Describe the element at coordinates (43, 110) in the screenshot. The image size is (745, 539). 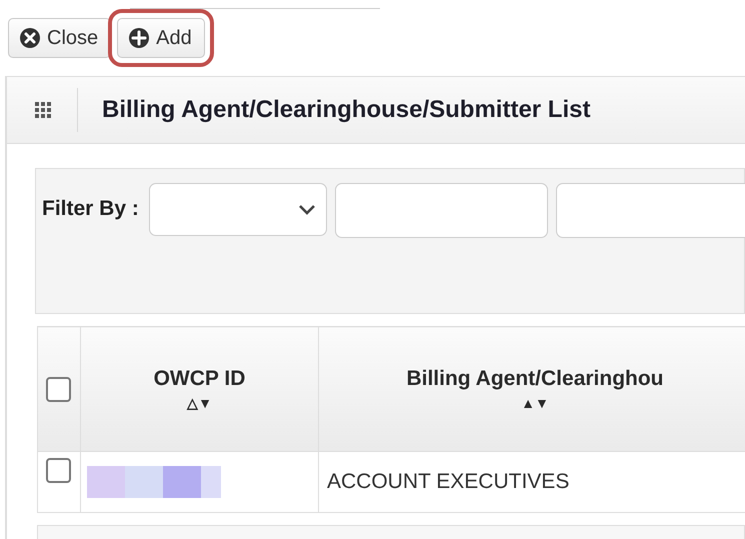
I see `grid-icon` at that location.